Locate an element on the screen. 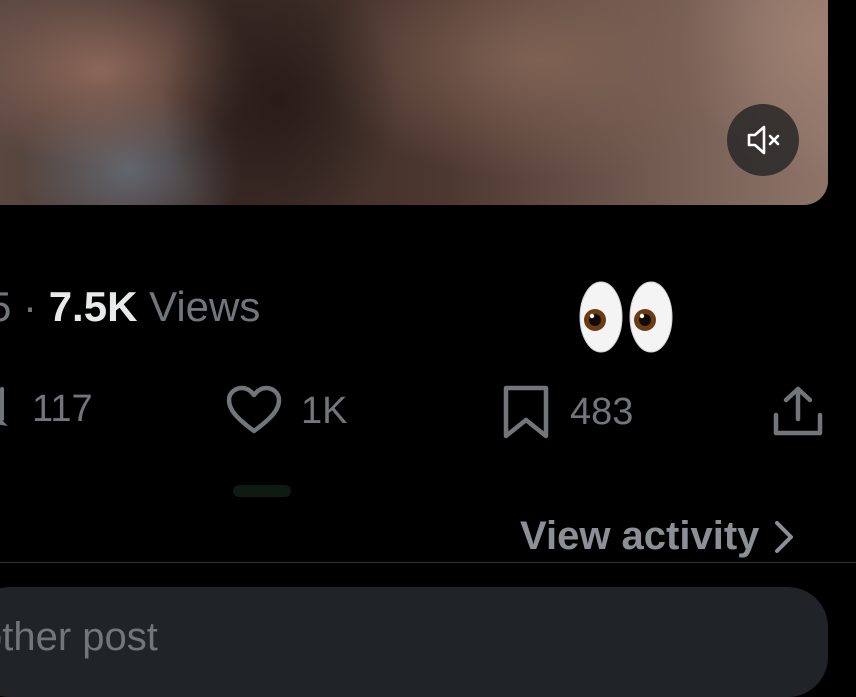 The width and height of the screenshot is (856, 697). mute-button is located at coordinates (763, 140).